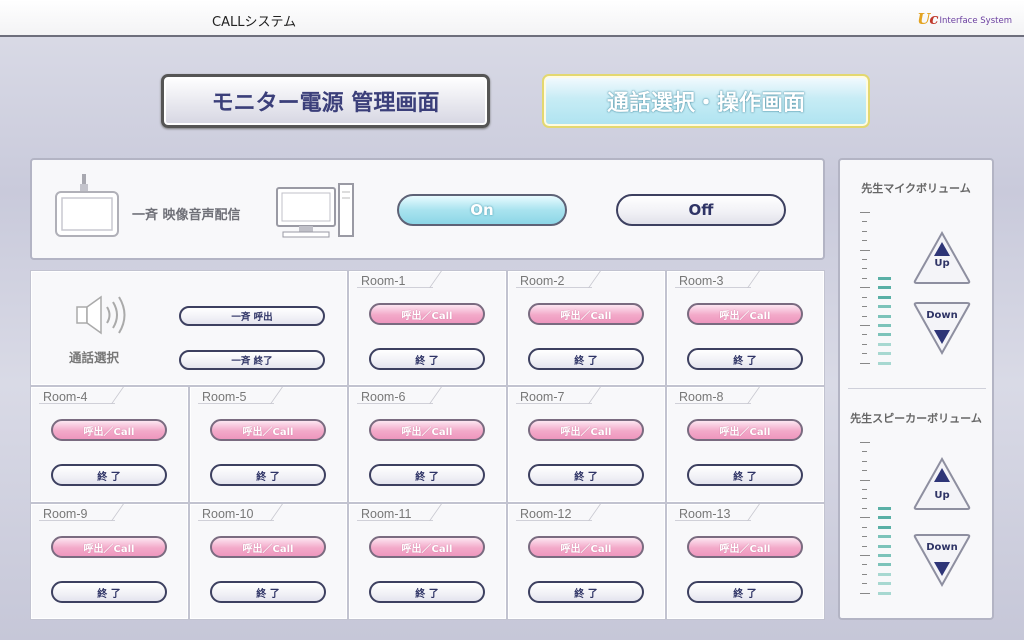 The image size is (1024, 640). What do you see at coordinates (512, 18) in the screenshot?
I see `title-bar: CALLシステム Uc Interface System` at bounding box center [512, 18].